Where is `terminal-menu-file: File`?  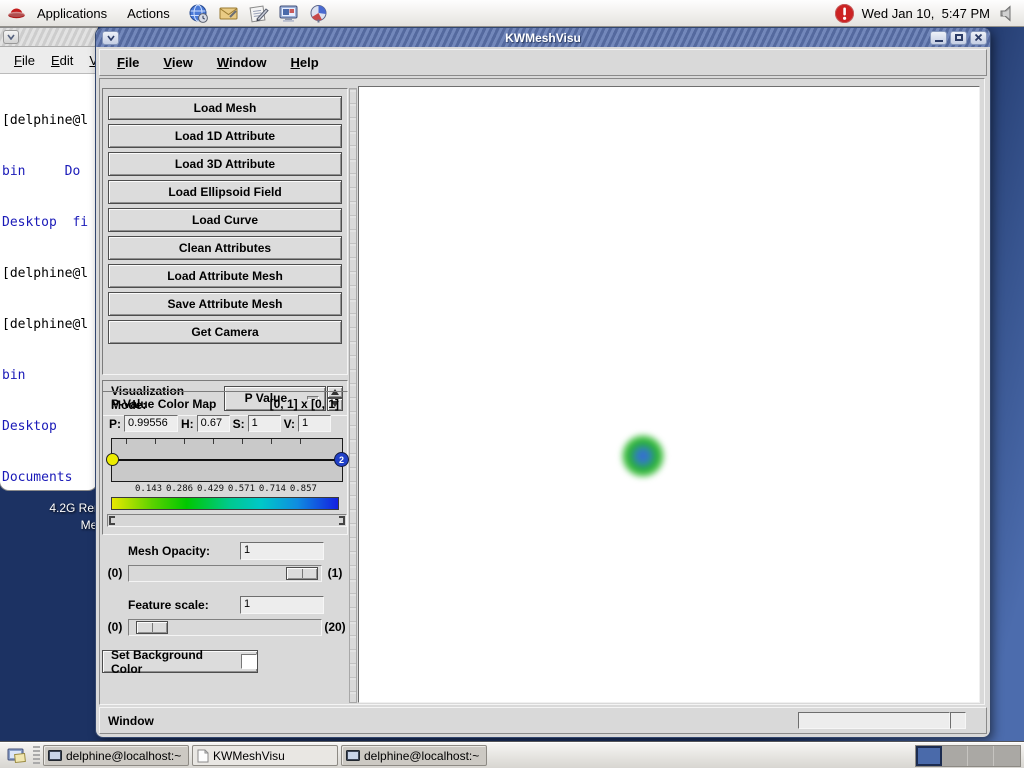
terminal-menu-file: File is located at coordinates (24, 60).